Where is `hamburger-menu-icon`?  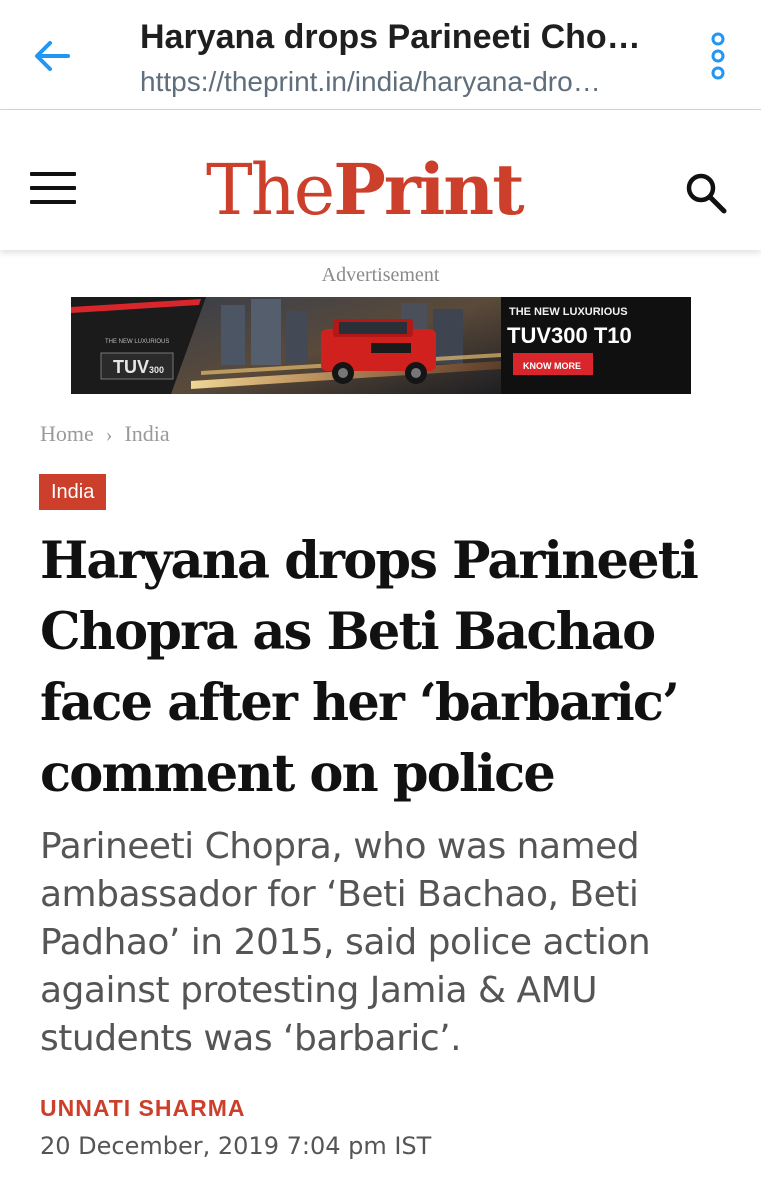 hamburger-menu-icon is located at coordinates (57, 194).